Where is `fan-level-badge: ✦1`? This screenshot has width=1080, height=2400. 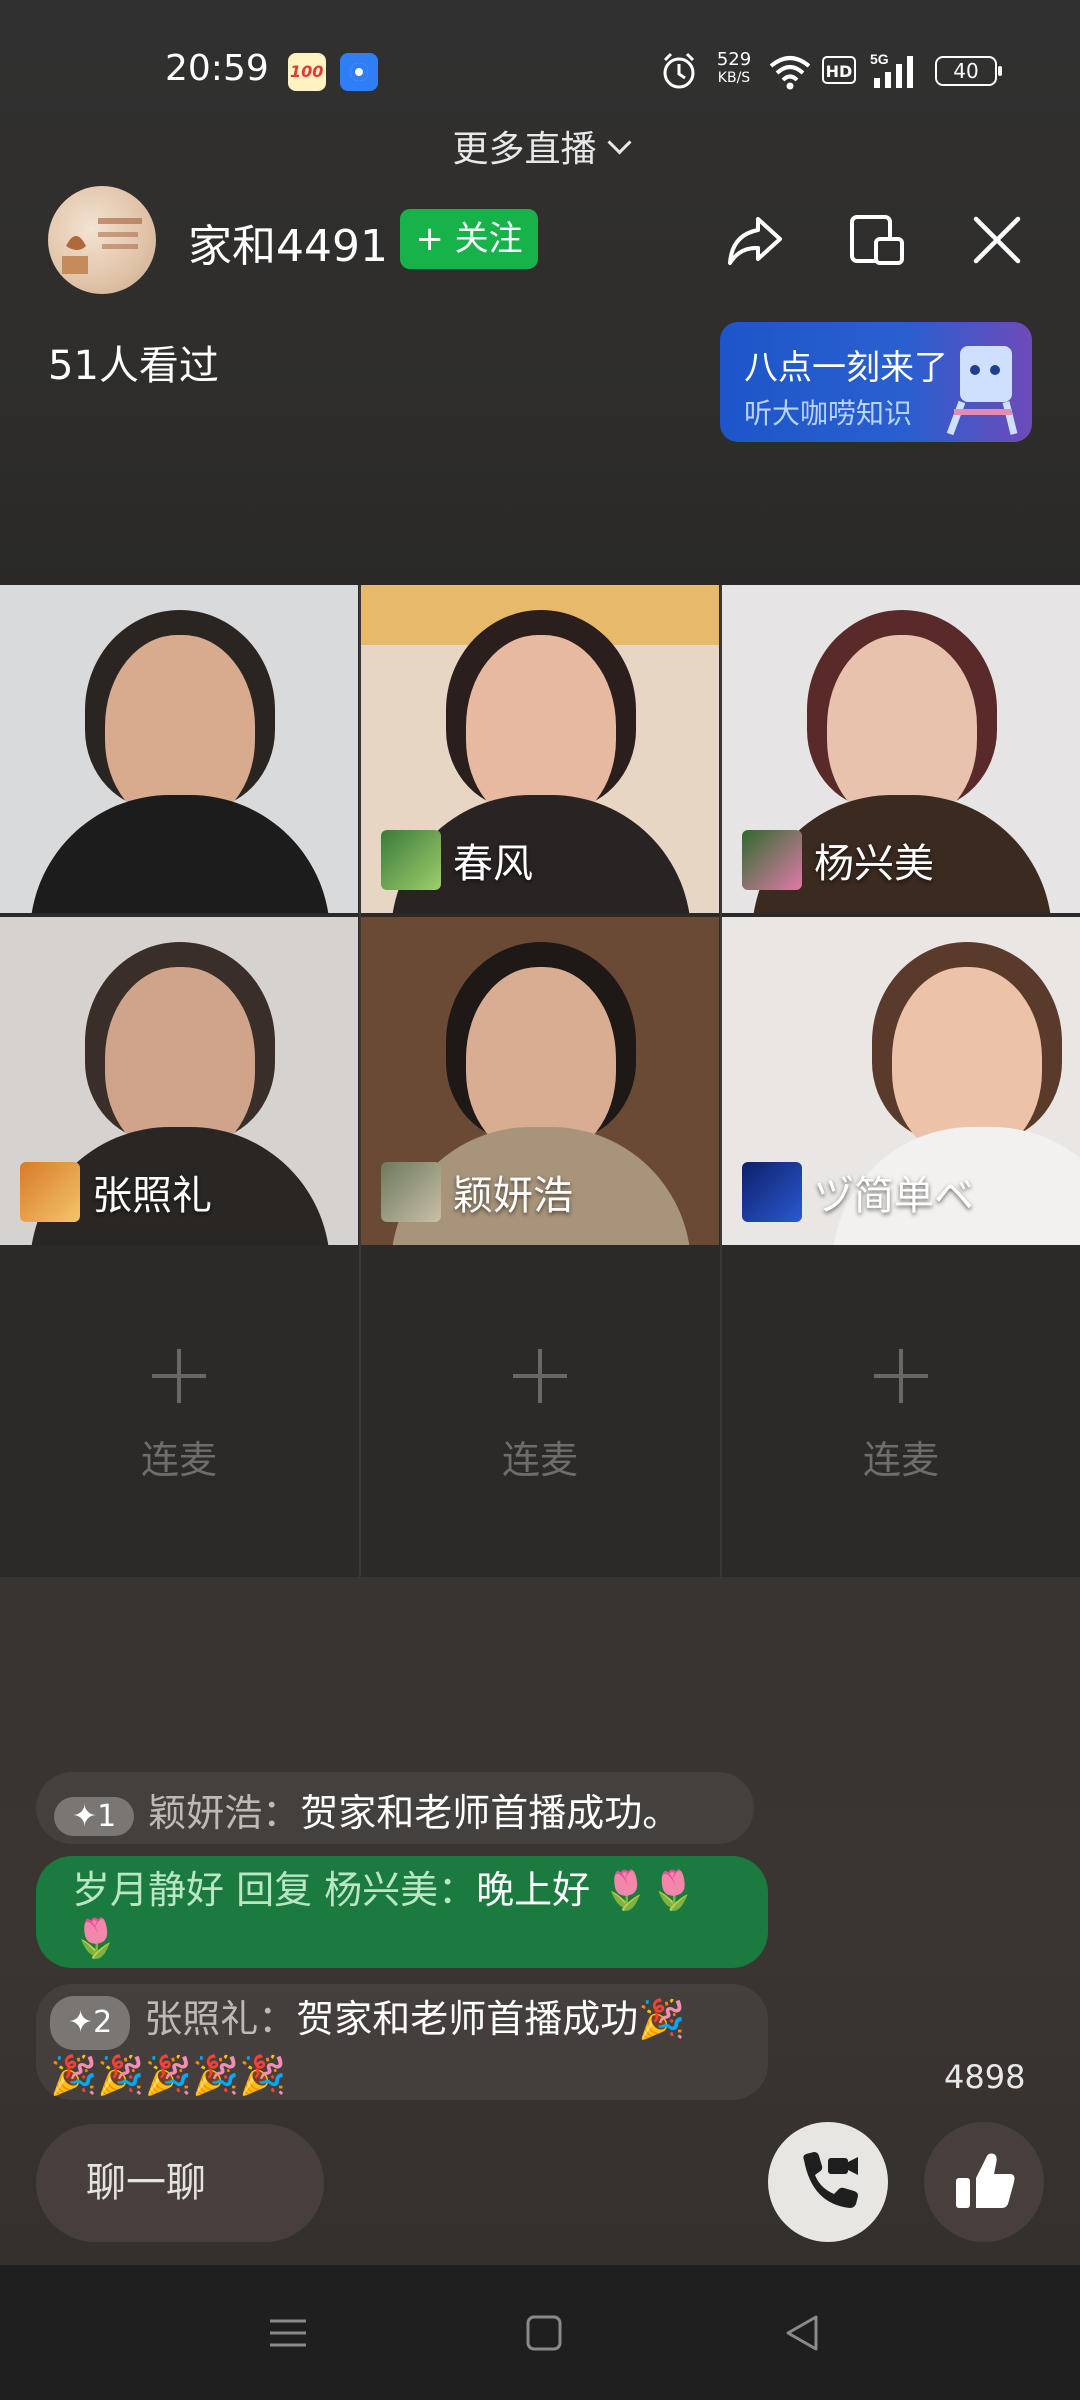 fan-level-badge: ✦1 is located at coordinates (94, 1816).